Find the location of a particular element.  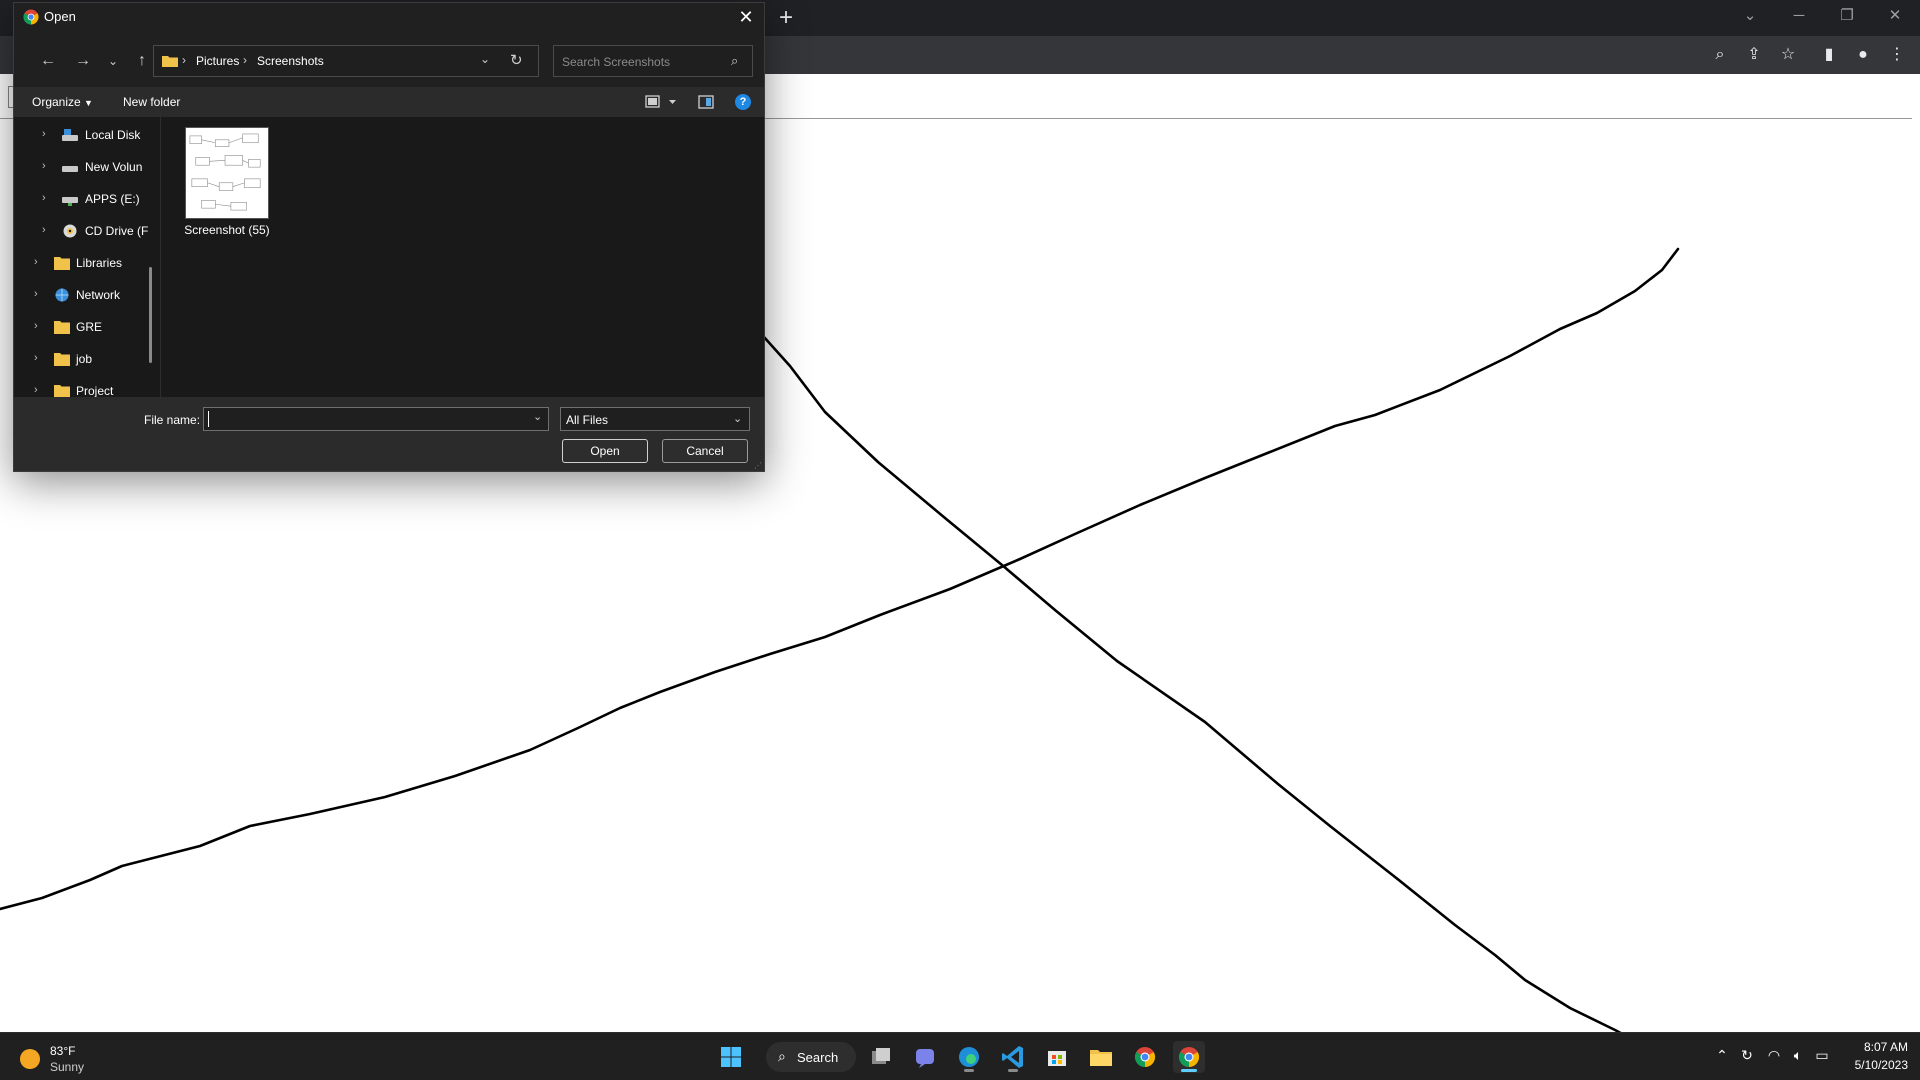

nav-item-job: › job is located at coordinates (87, 360).